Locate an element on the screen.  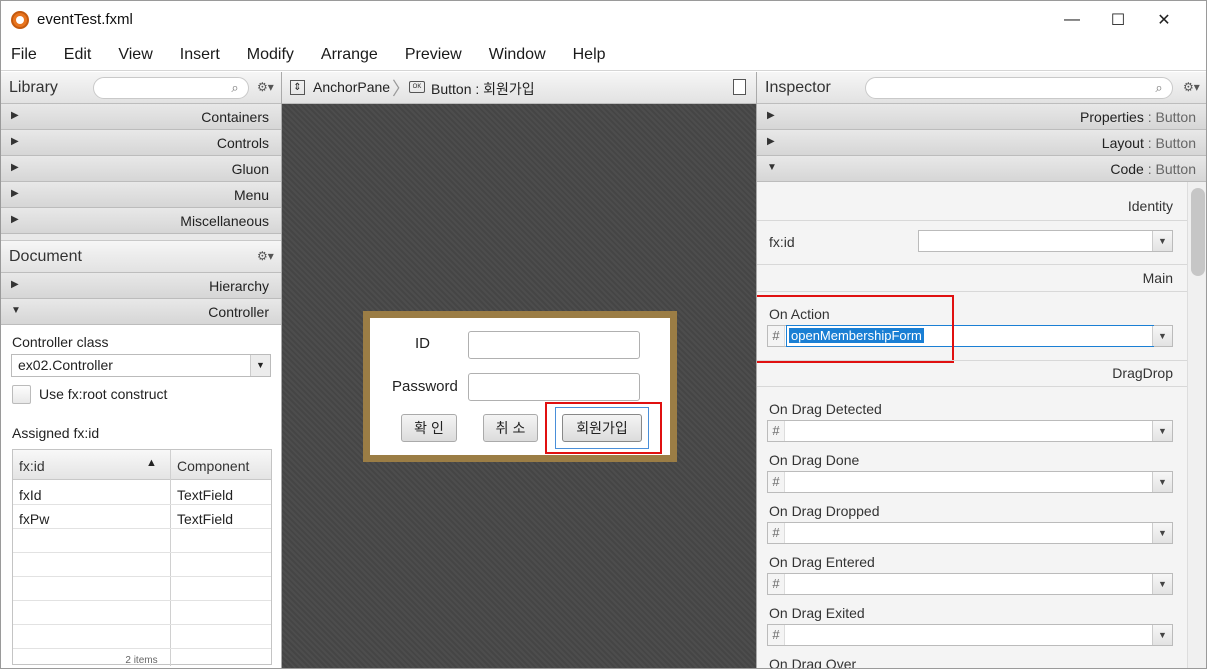
table-item-count: 2 items is located at coordinates (141, 660).